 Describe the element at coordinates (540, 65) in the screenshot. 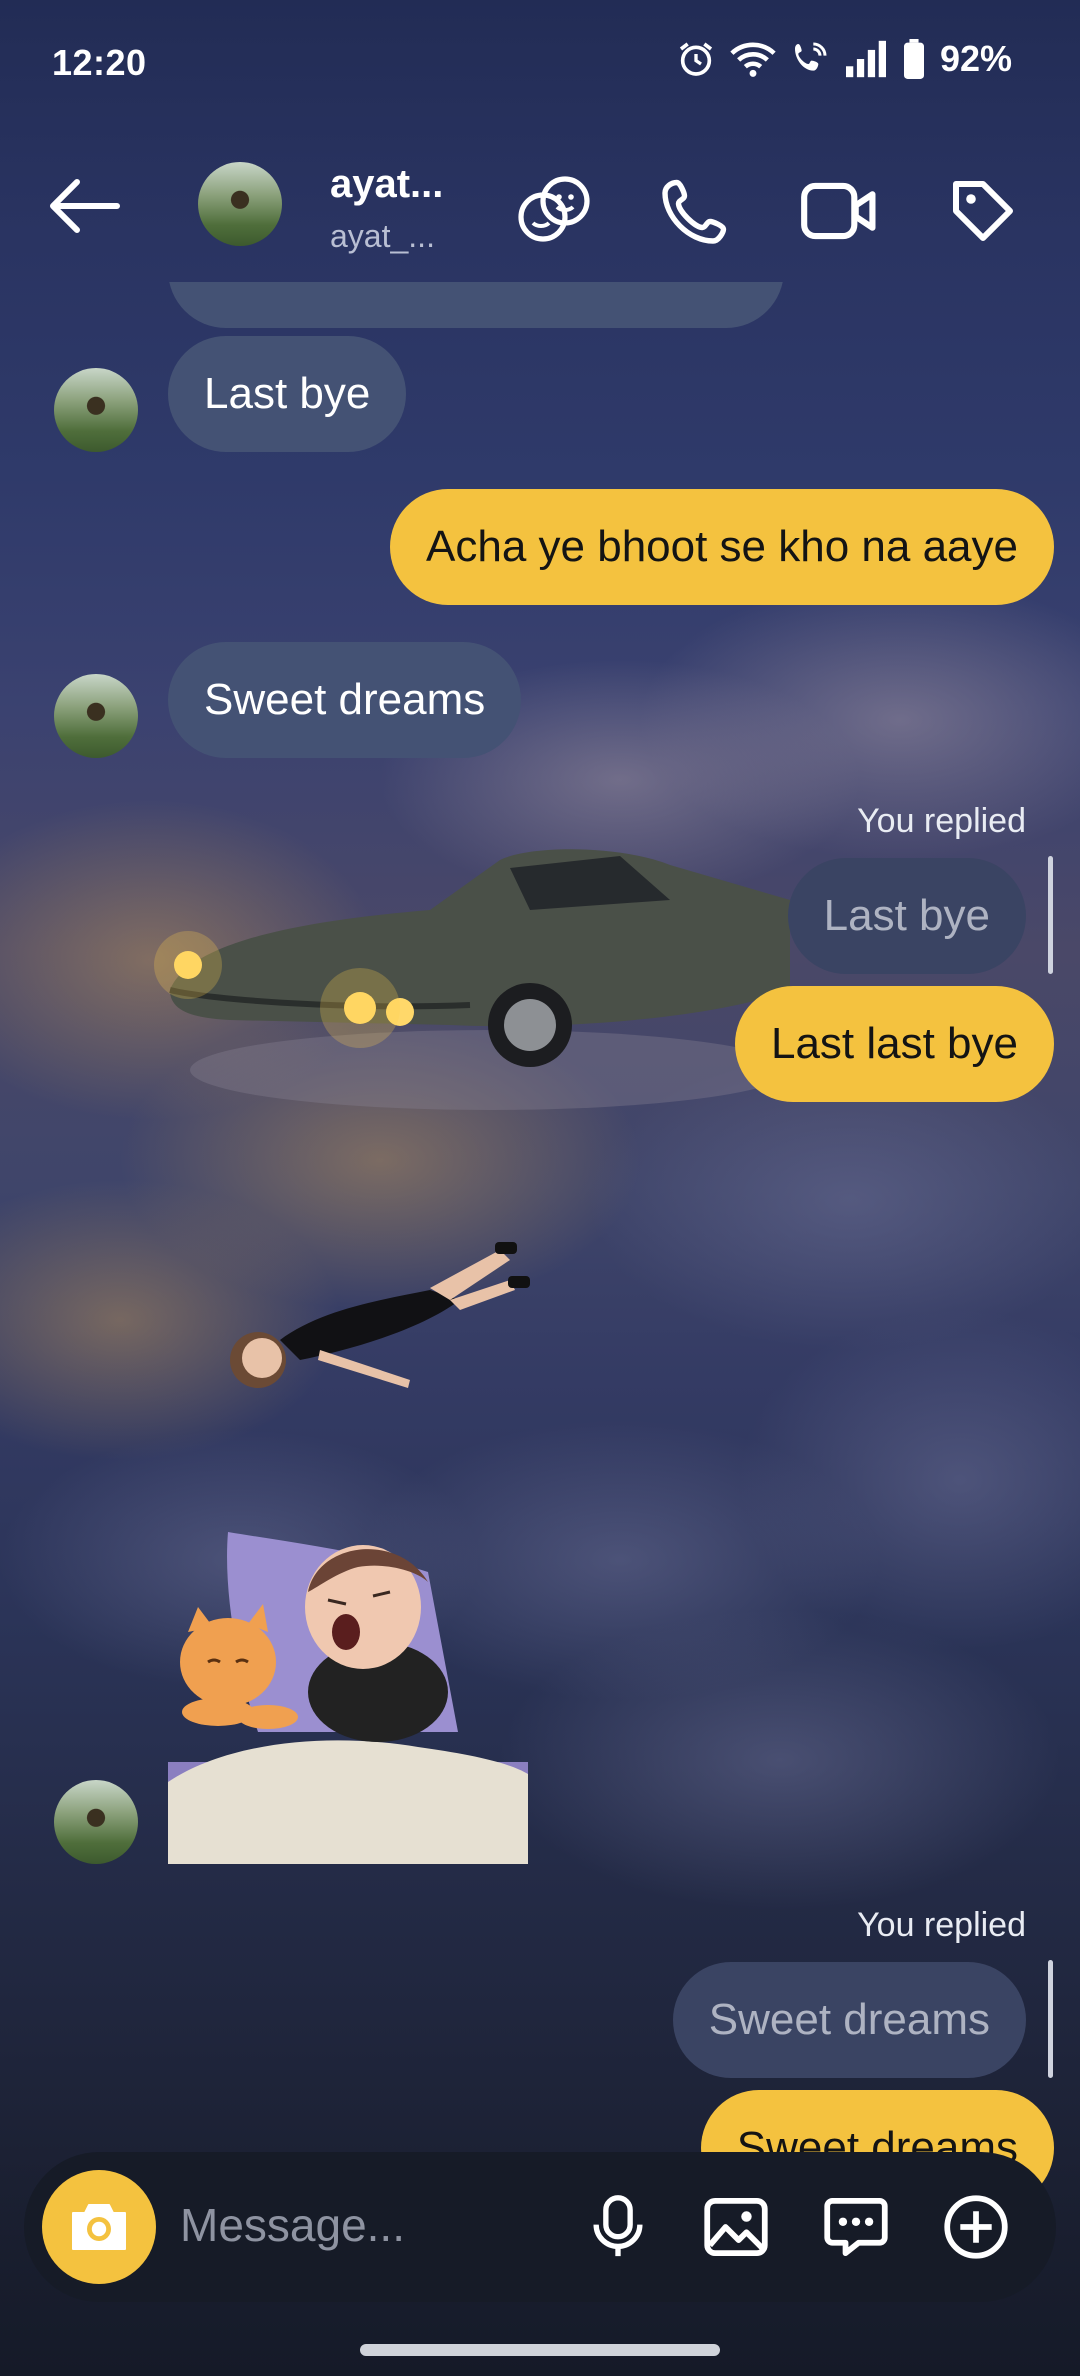

I see `status-bar: 12:20 92%` at that location.